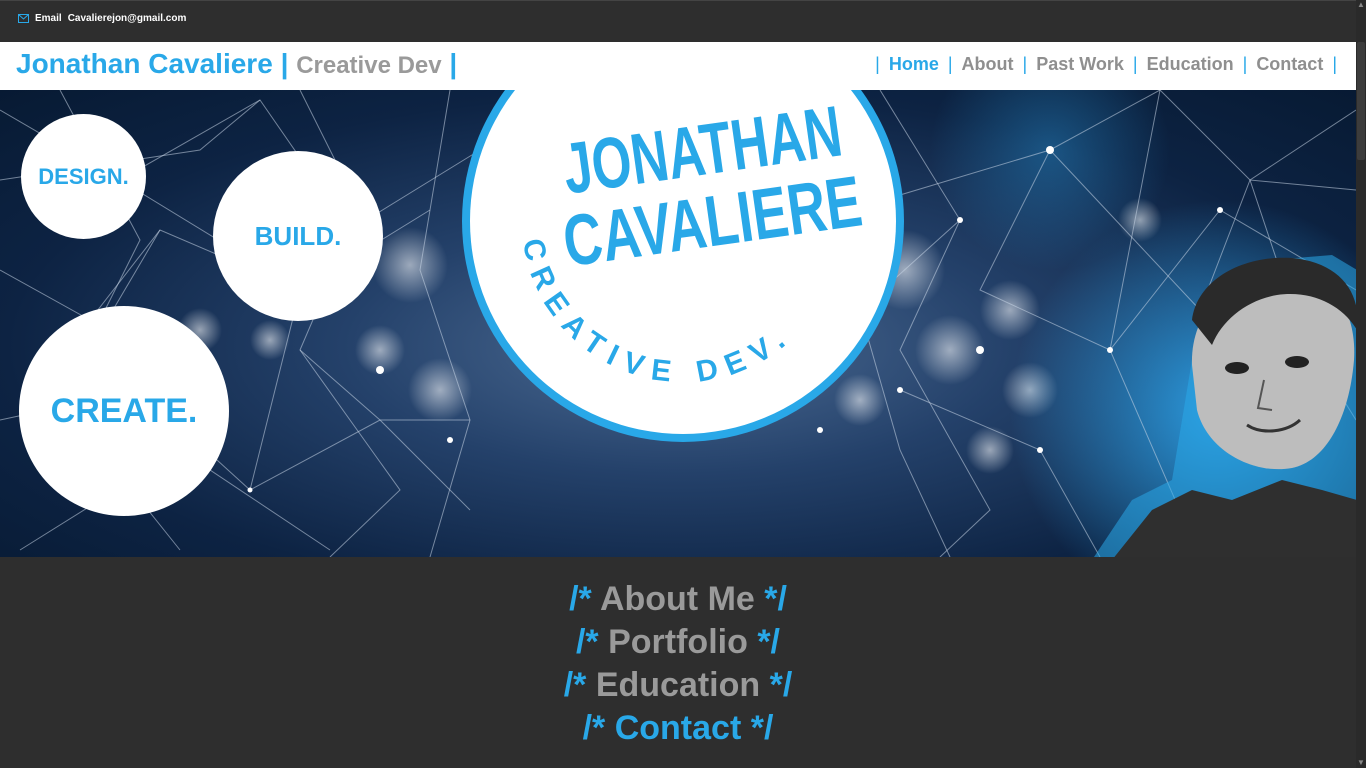 The width and height of the screenshot is (1366, 768). What do you see at coordinates (1361, 763) in the screenshot?
I see `scroll-down-icon: ▼` at bounding box center [1361, 763].